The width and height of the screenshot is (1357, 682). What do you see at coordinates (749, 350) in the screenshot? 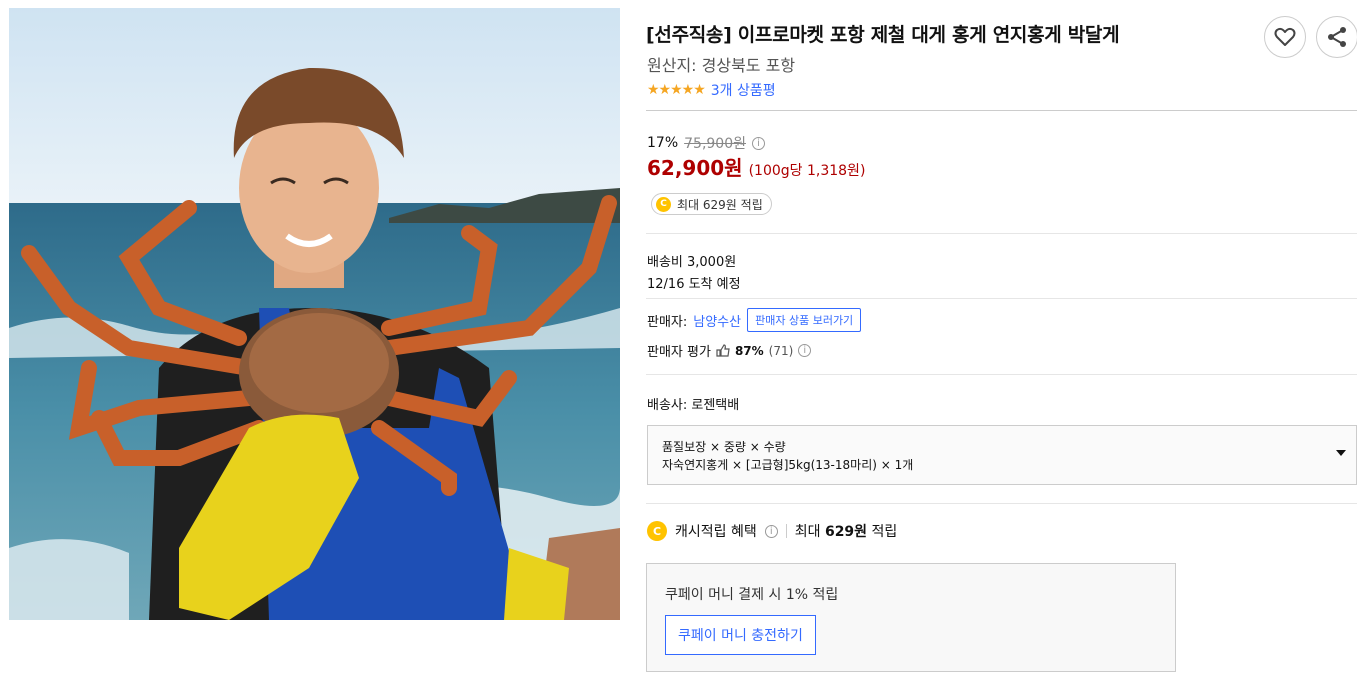
I see `seller-rating-percent: 87%` at bounding box center [749, 350].